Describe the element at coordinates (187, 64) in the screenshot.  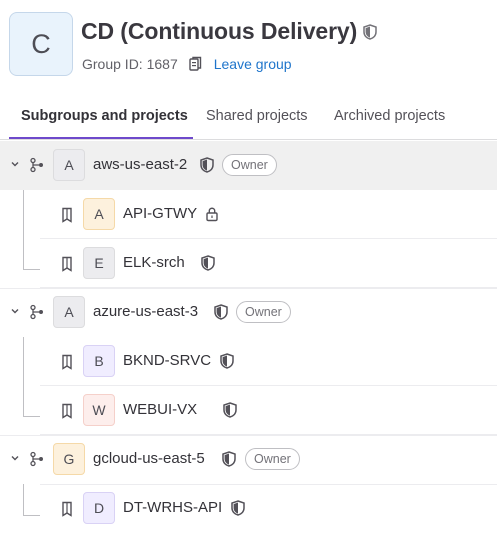
I see `group-meta: Group ID: 1687 Leave group` at that location.